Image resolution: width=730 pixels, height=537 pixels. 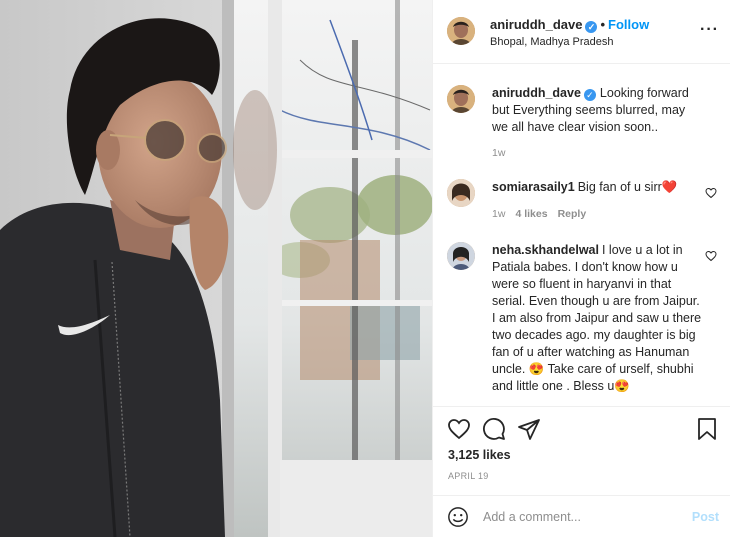 I want to click on comment-meta: 1w 4 likes Reply, so click(x=544, y=214).